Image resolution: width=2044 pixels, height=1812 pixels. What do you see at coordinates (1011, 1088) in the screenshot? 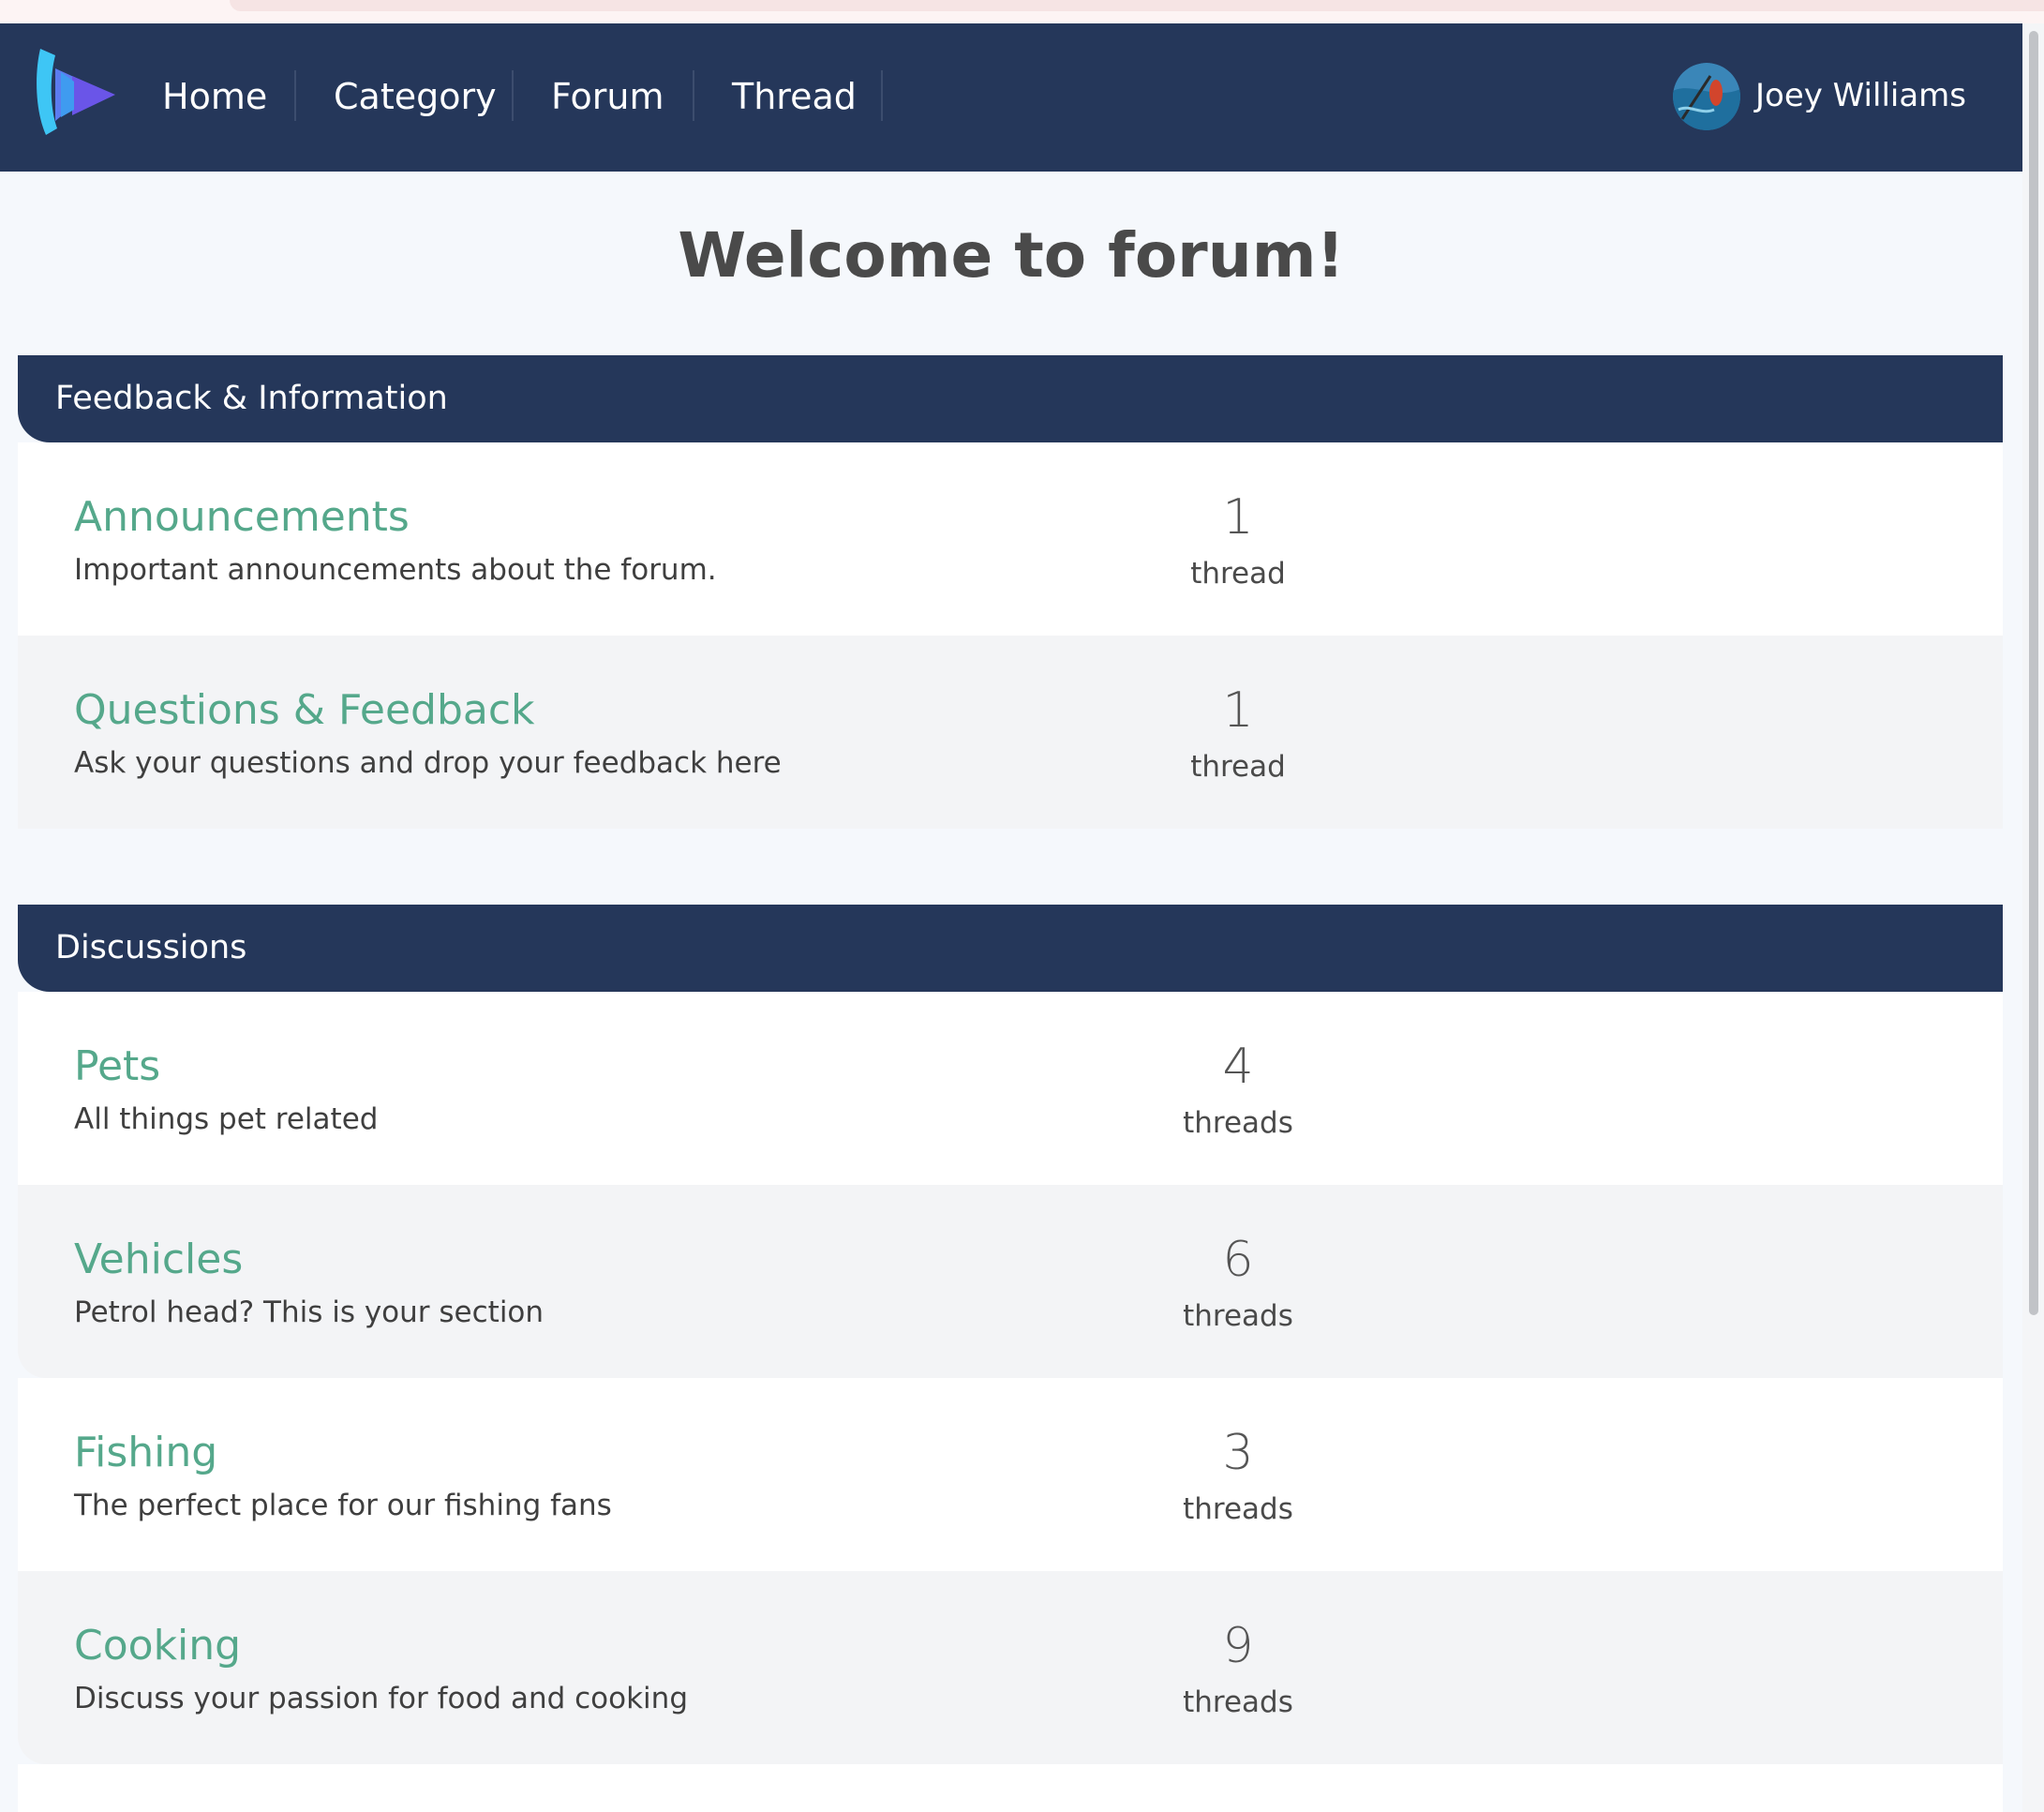
I see `forum-row-pets: Pets All things pet related 4 threads` at bounding box center [1011, 1088].